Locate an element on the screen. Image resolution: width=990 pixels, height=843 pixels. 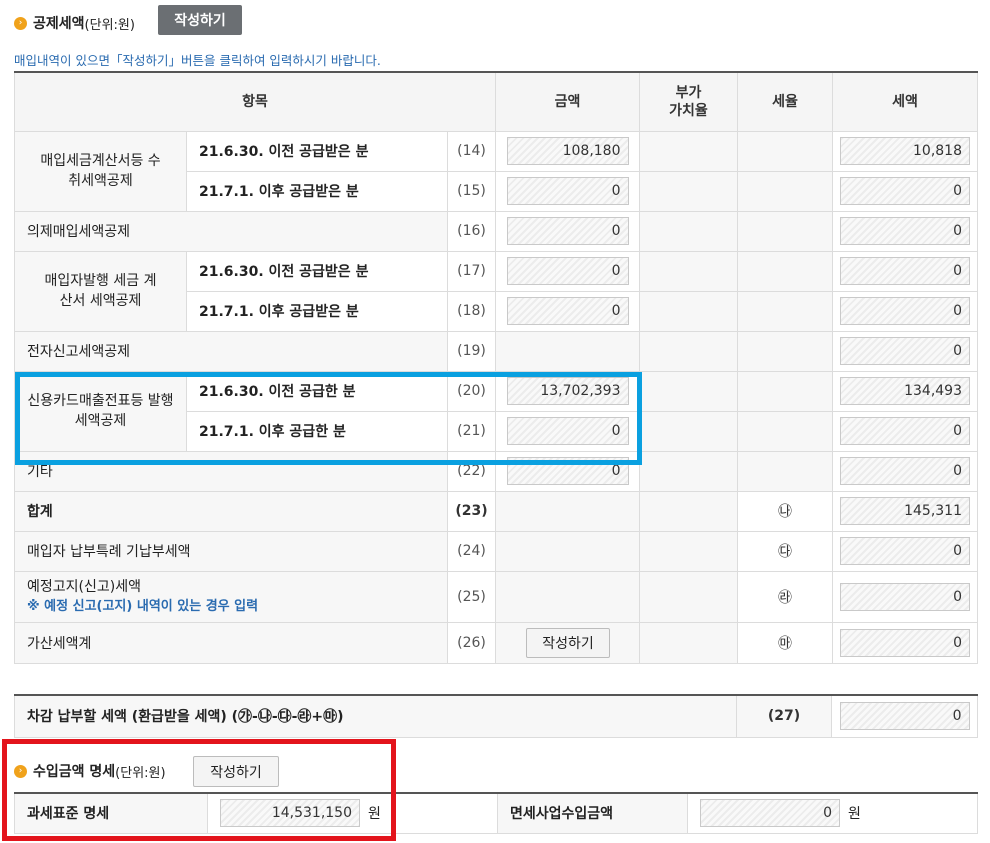
tax-input-21: 0 is located at coordinates (905, 431).